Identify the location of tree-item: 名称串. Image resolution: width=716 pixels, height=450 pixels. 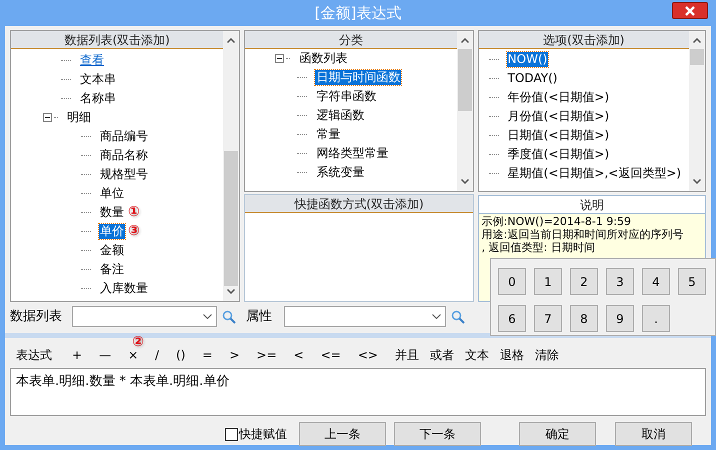
(98, 98).